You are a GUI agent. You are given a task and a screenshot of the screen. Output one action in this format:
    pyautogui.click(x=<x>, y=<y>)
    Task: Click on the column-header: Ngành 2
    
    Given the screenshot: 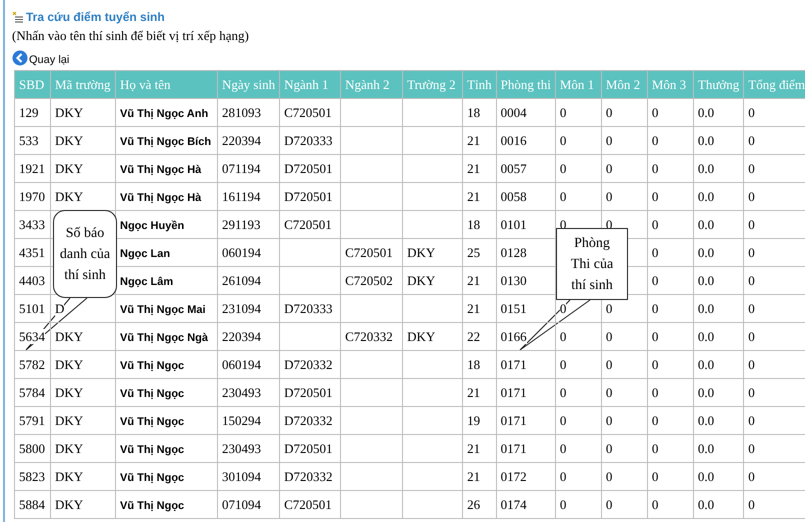 What is the action you would take?
    pyautogui.click(x=371, y=84)
    